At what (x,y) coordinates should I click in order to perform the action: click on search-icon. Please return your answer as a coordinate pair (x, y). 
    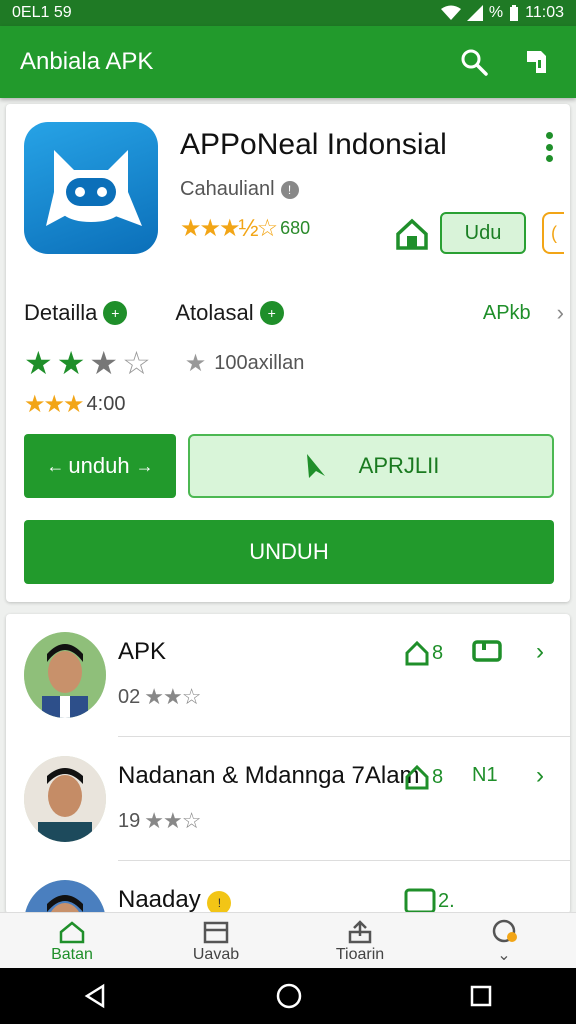
    Looking at the image, I should click on (474, 62).